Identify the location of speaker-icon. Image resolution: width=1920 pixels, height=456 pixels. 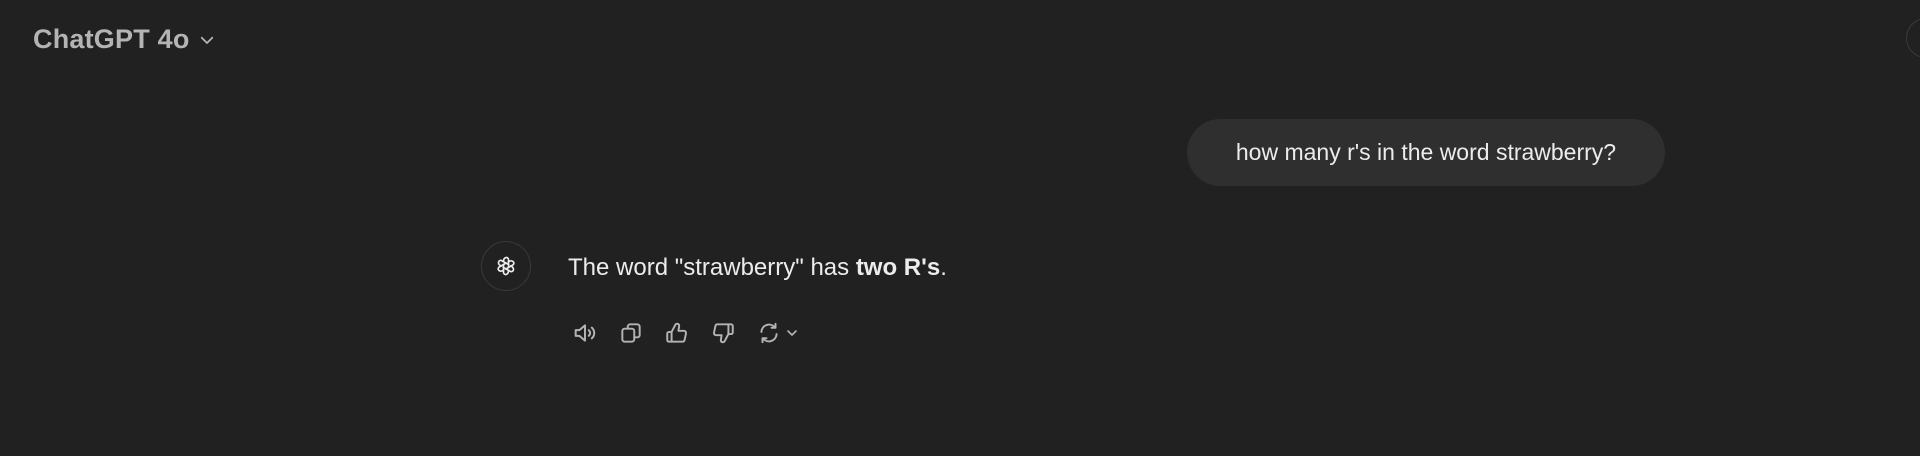
(585, 333).